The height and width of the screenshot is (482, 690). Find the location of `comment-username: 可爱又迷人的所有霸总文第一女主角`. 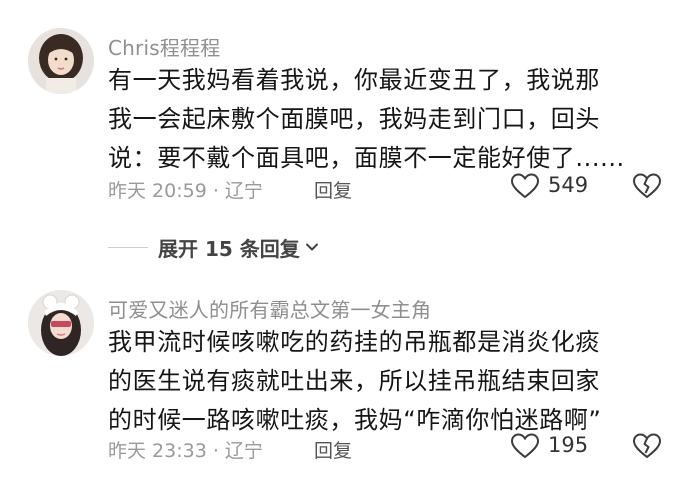

comment-username: 可爱又迷人的所有霸总文第一女主角 is located at coordinates (269, 308).